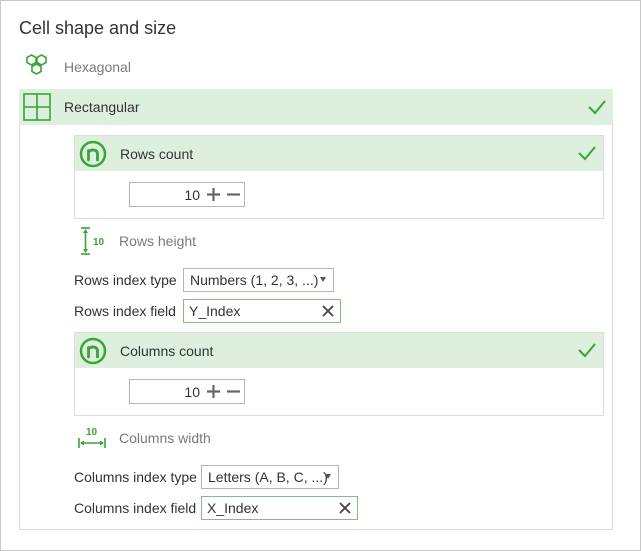 This screenshot has height=551, width=641. What do you see at coordinates (215, 311) in the screenshot?
I see `rows-index-field-value: Y_Index` at bounding box center [215, 311].